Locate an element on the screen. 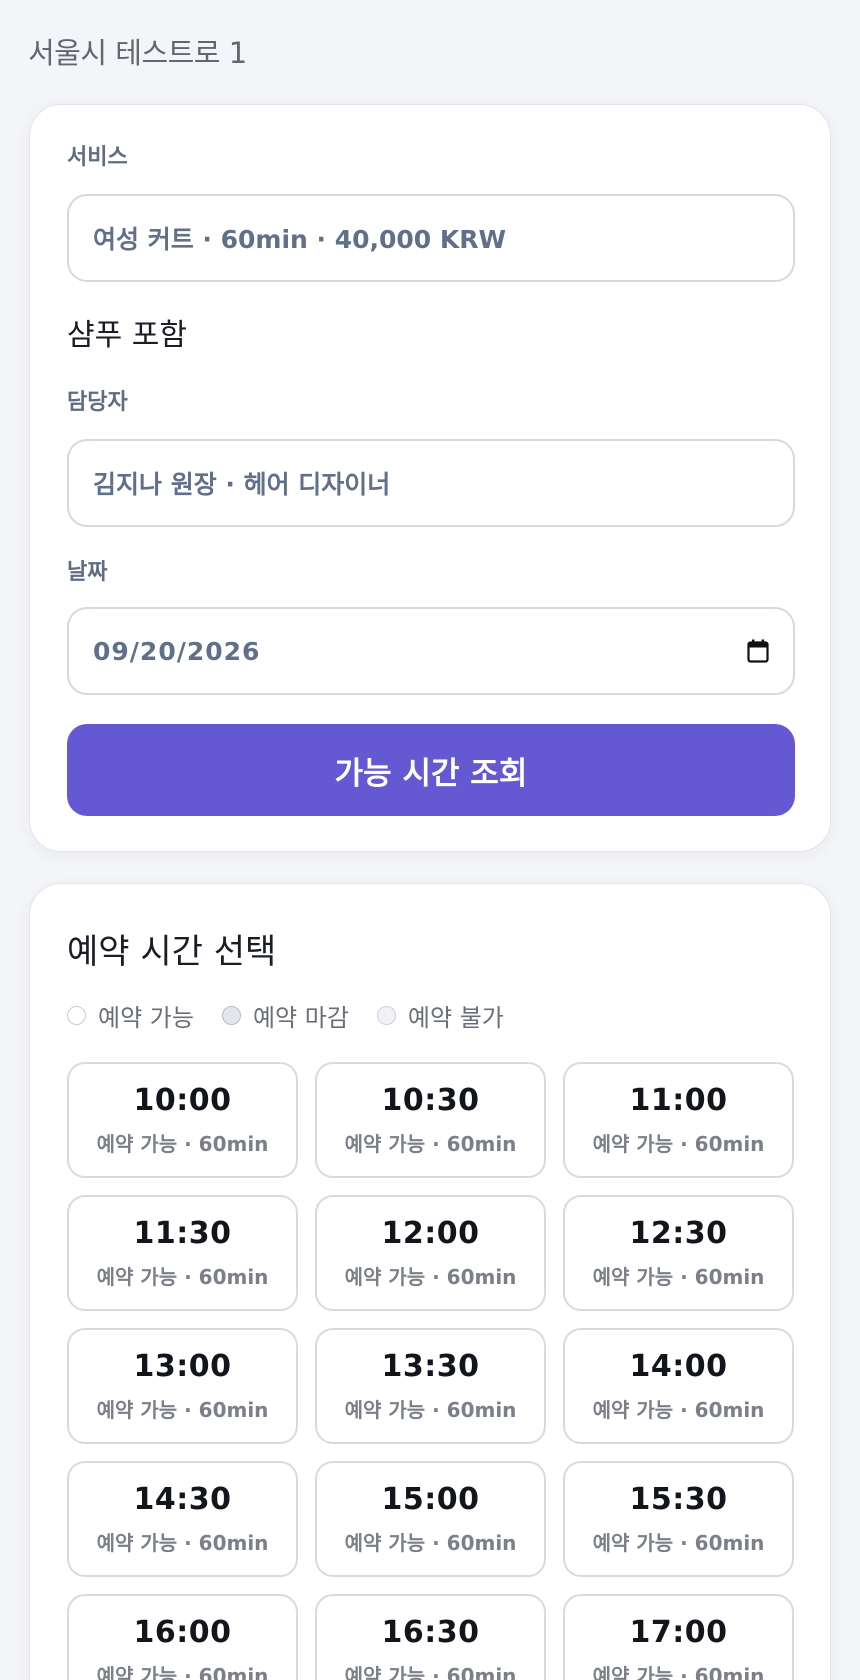 The height and width of the screenshot is (1680, 860). slot-time: 16:30 is located at coordinates (430, 1632).